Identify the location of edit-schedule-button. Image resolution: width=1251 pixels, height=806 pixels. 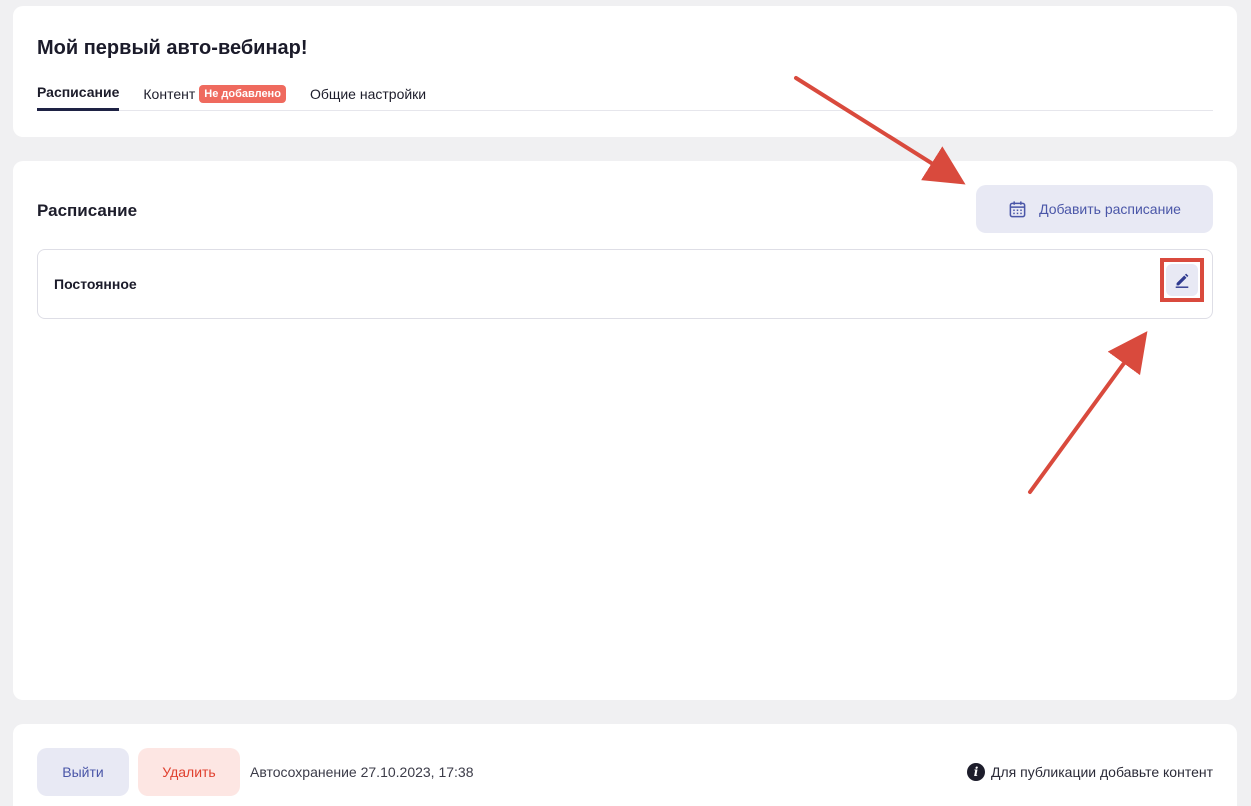
(1182, 280).